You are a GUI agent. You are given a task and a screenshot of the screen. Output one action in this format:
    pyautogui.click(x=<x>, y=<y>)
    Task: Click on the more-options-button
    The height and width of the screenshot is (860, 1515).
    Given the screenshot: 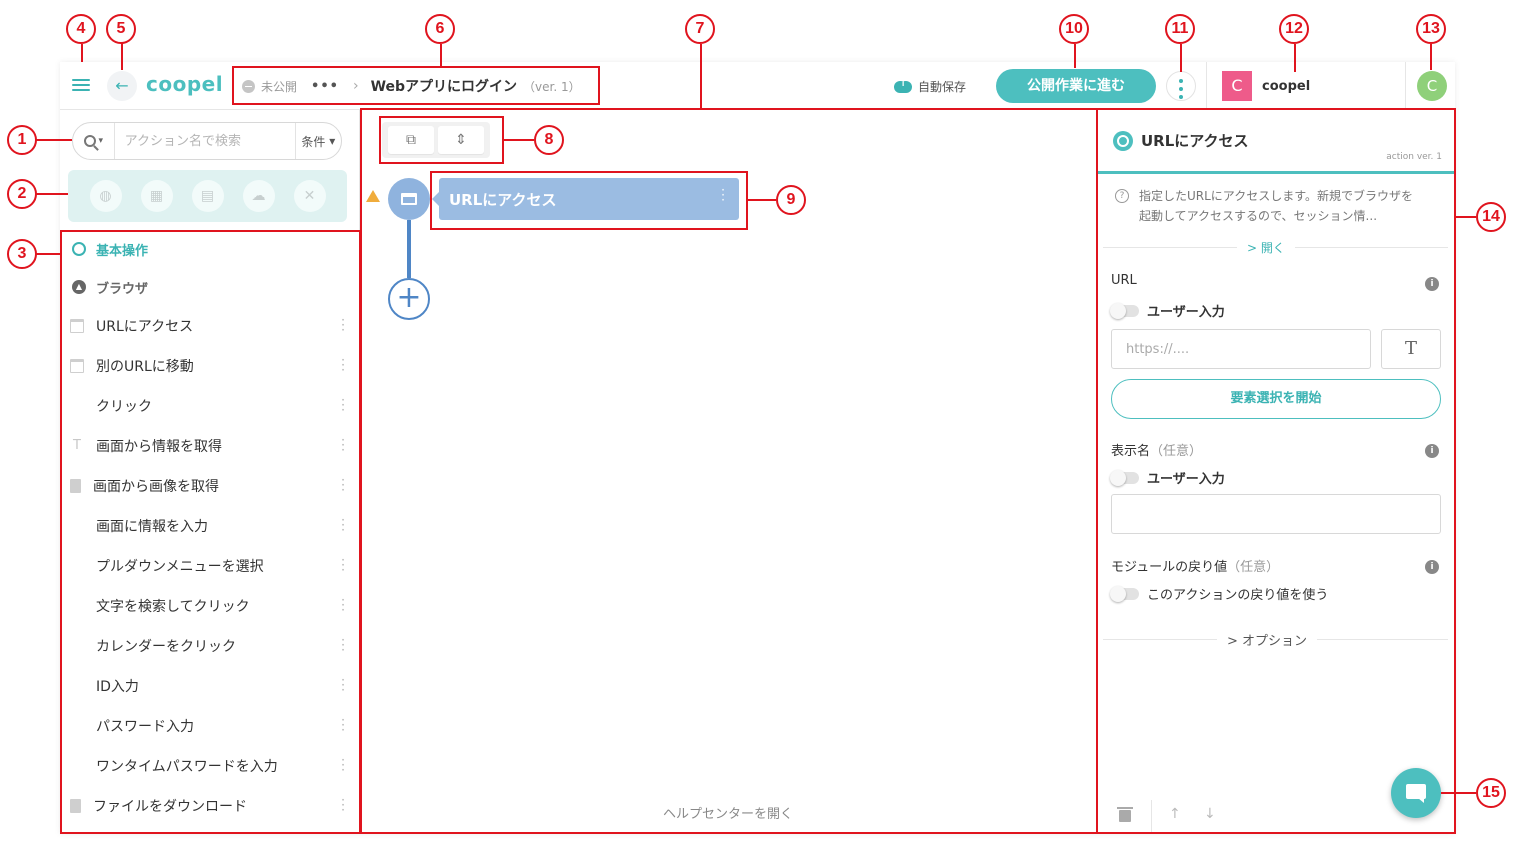 What is the action you would take?
    pyautogui.click(x=1181, y=86)
    